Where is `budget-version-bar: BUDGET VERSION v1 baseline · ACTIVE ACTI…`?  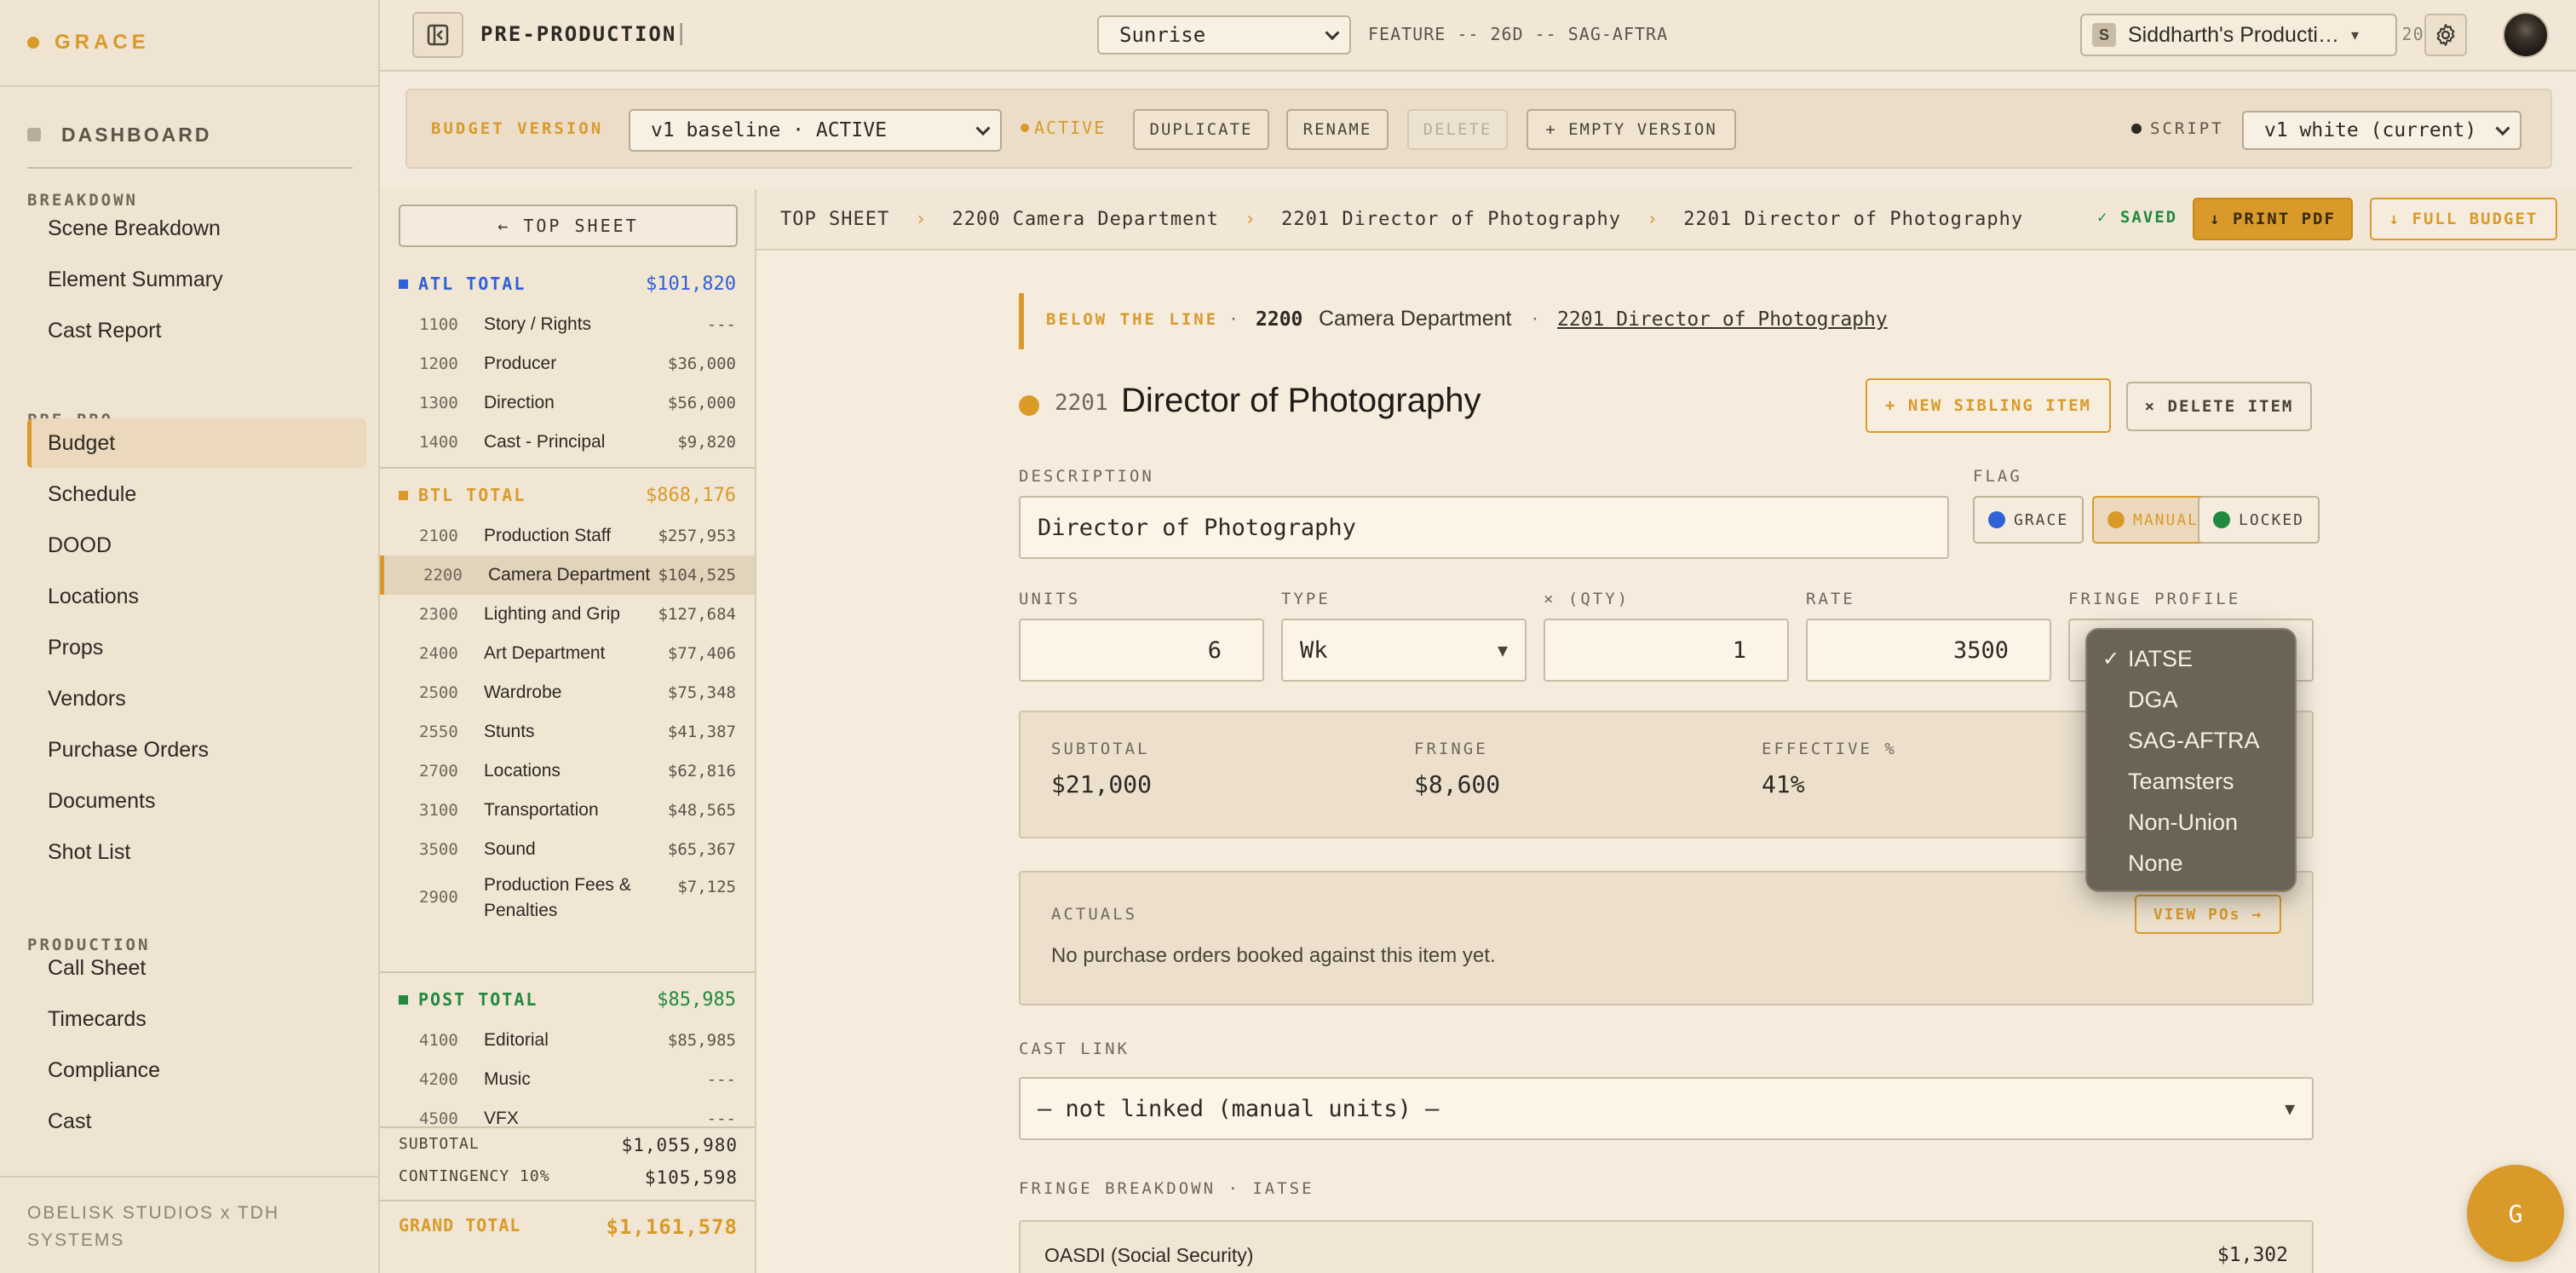 budget-version-bar: BUDGET VERSION v1 baseline · ACTIVE ACTI… is located at coordinates (1478, 129).